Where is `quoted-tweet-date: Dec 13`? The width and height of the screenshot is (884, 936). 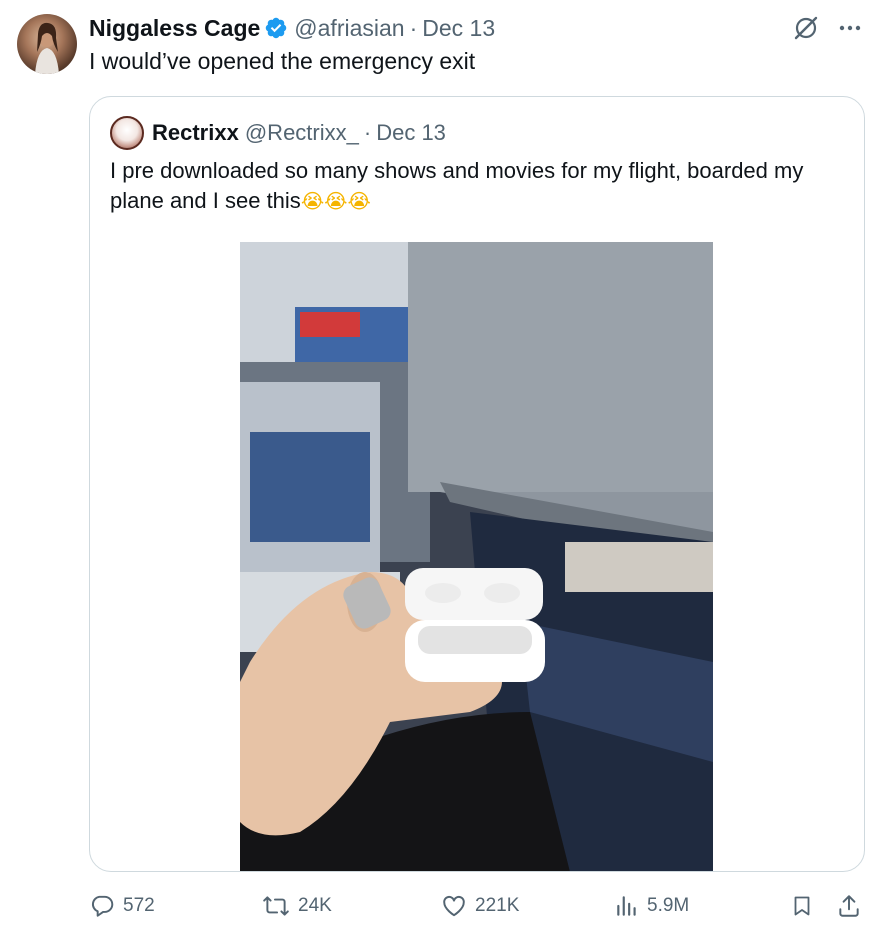
quoted-tweet-date: Dec 13 is located at coordinates (411, 133).